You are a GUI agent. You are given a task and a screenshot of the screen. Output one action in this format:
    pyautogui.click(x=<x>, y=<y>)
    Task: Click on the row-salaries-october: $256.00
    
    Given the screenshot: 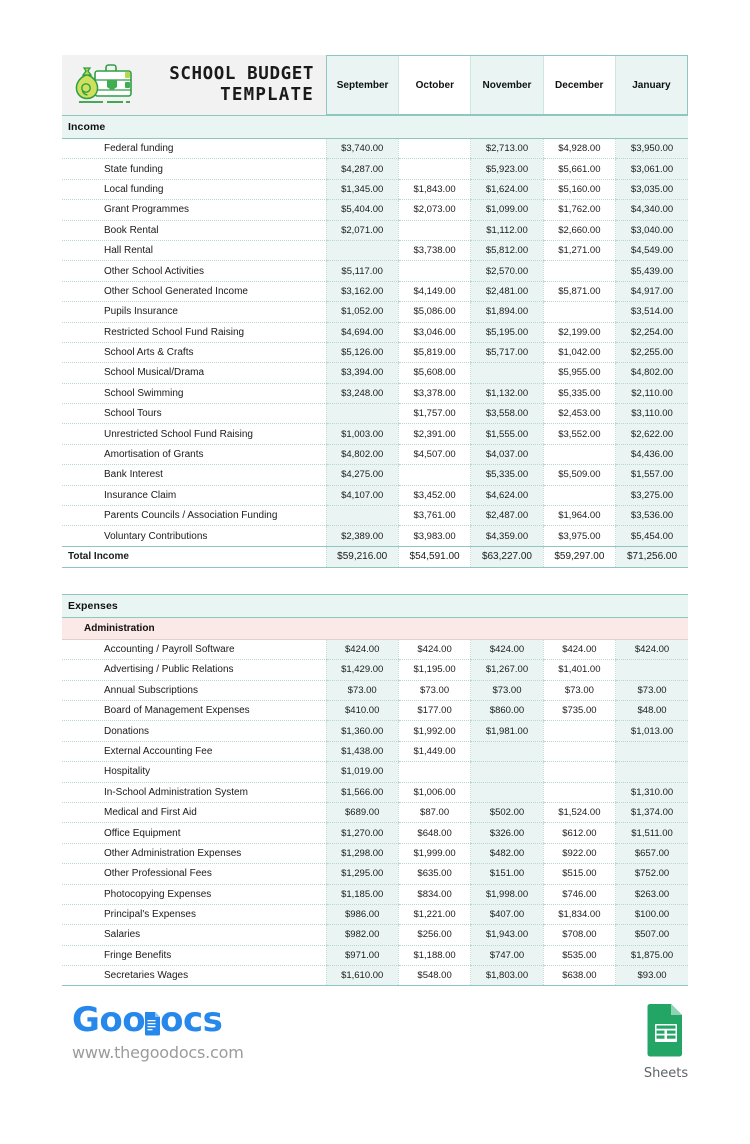 What is the action you would take?
    pyautogui.click(x=434, y=935)
    